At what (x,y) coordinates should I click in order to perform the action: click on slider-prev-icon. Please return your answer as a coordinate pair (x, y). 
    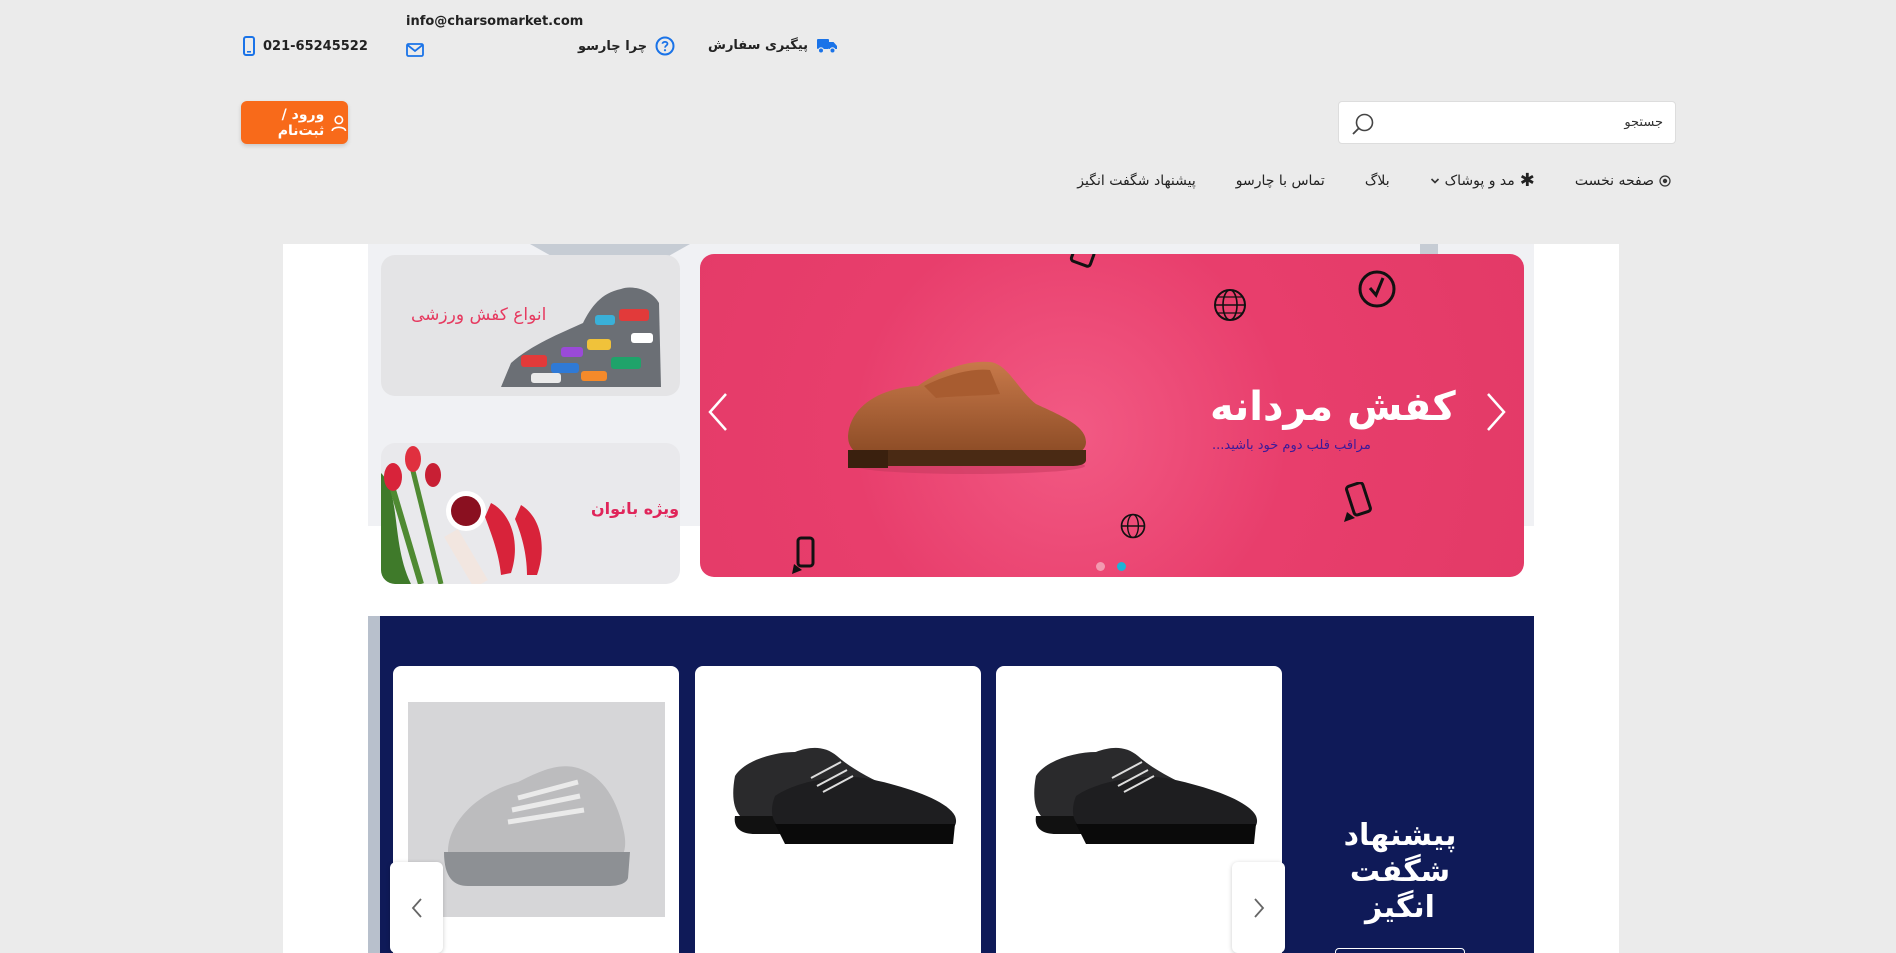
    Looking at the image, I should click on (718, 412).